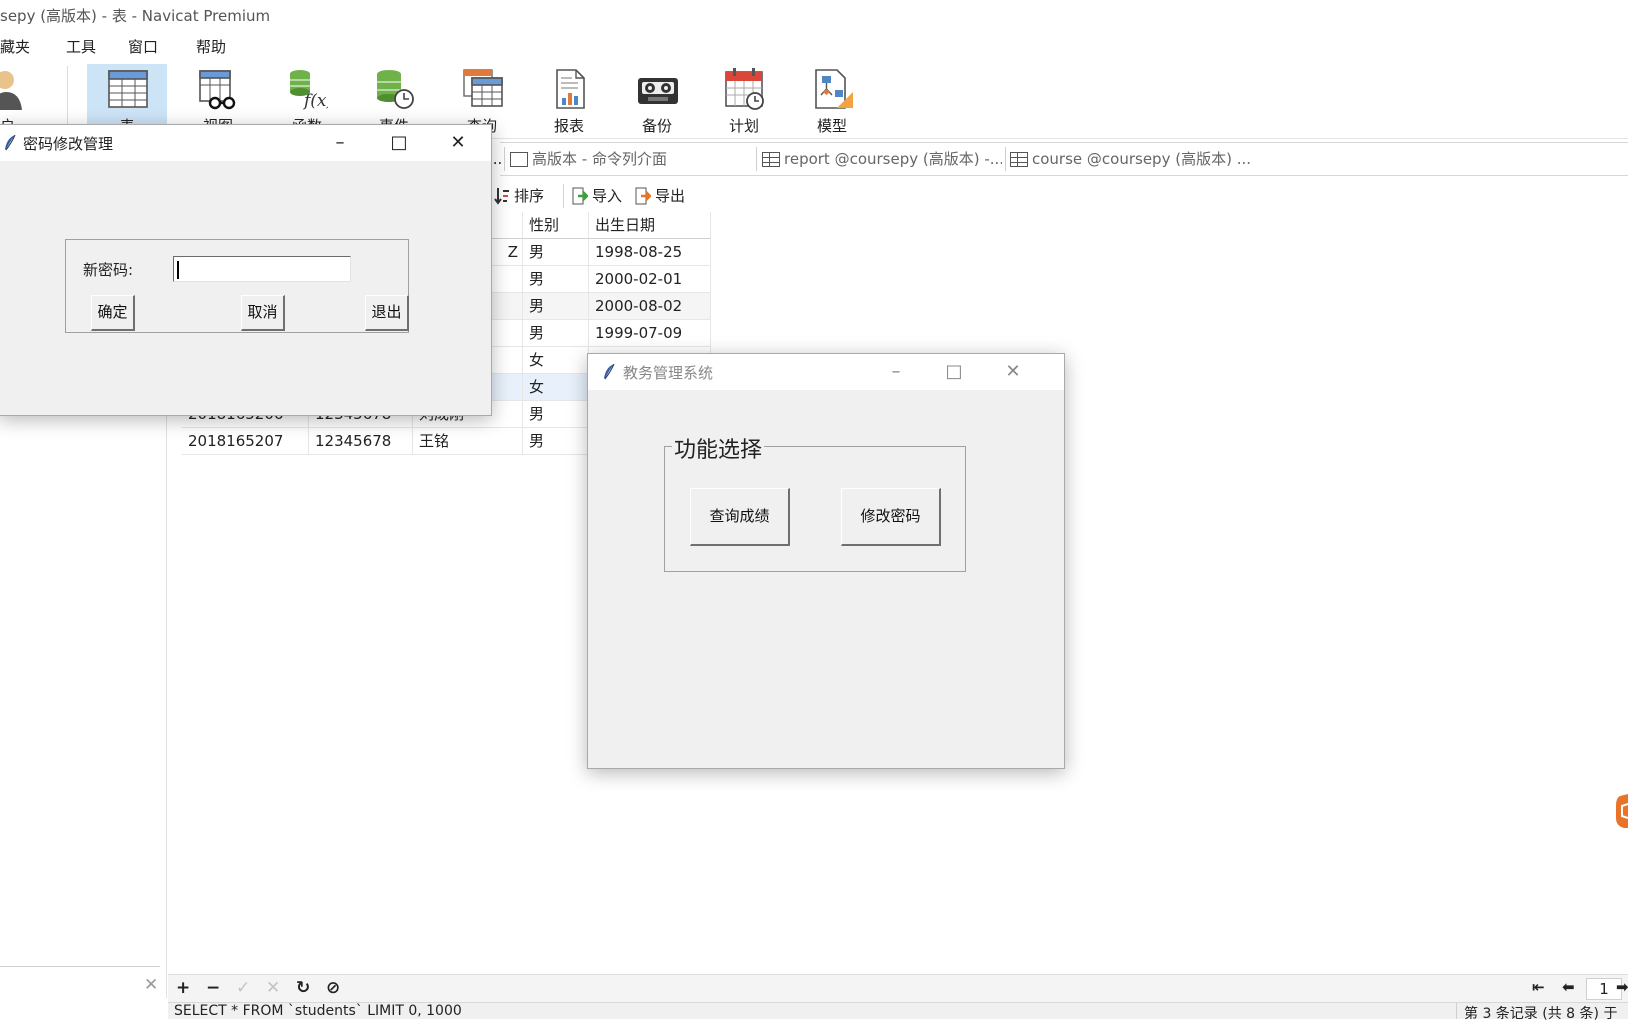 This screenshot has width=1628, height=1023. What do you see at coordinates (898, 988) in the screenshot?
I see `grid-action-bar: + − ✓ ✕ ↻ ⊘ ⇤ ⬅ 1 ➡` at bounding box center [898, 988].